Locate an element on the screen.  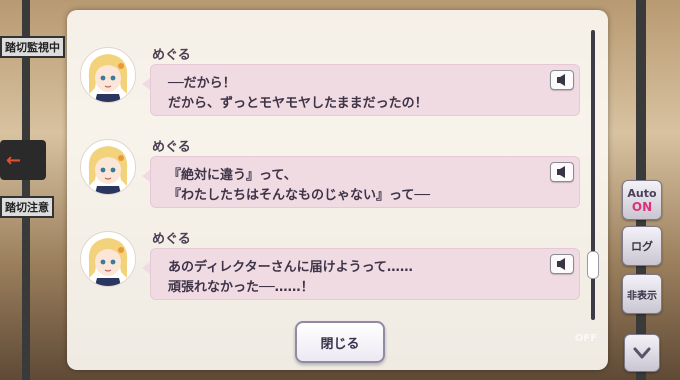
auto-label: Auto is located at coordinates (642, 193).